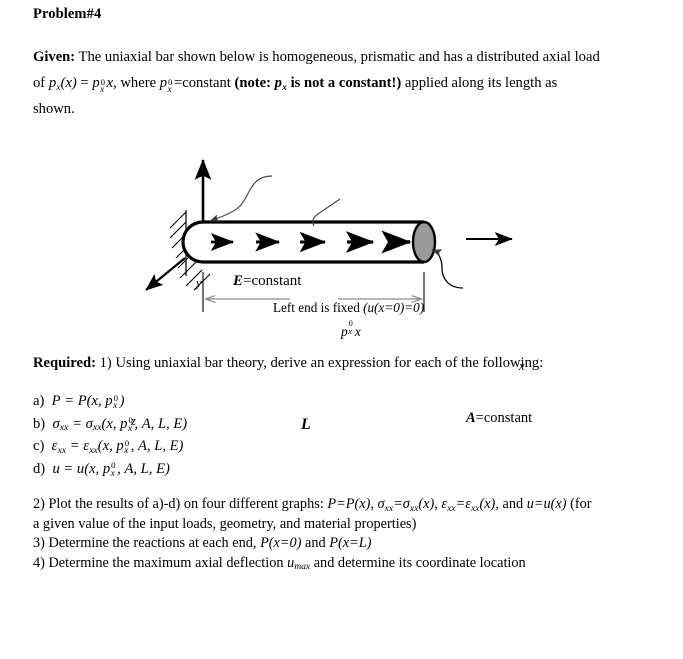 This screenshot has height=659, width=683. Describe the element at coordinates (199, 283) in the screenshot. I see `label-axis-y: y` at that location.